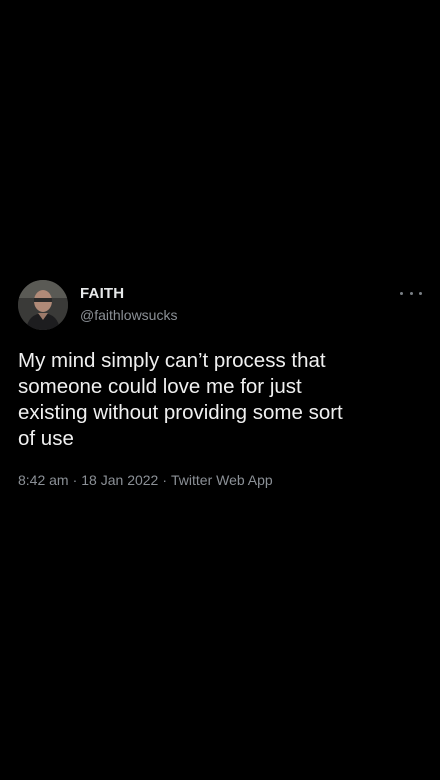 This screenshot has width=440, height=780. Describe the element at coordinates (128, 315) in the screenshot. I see `user-handle: @faithlowsucks` at that location.